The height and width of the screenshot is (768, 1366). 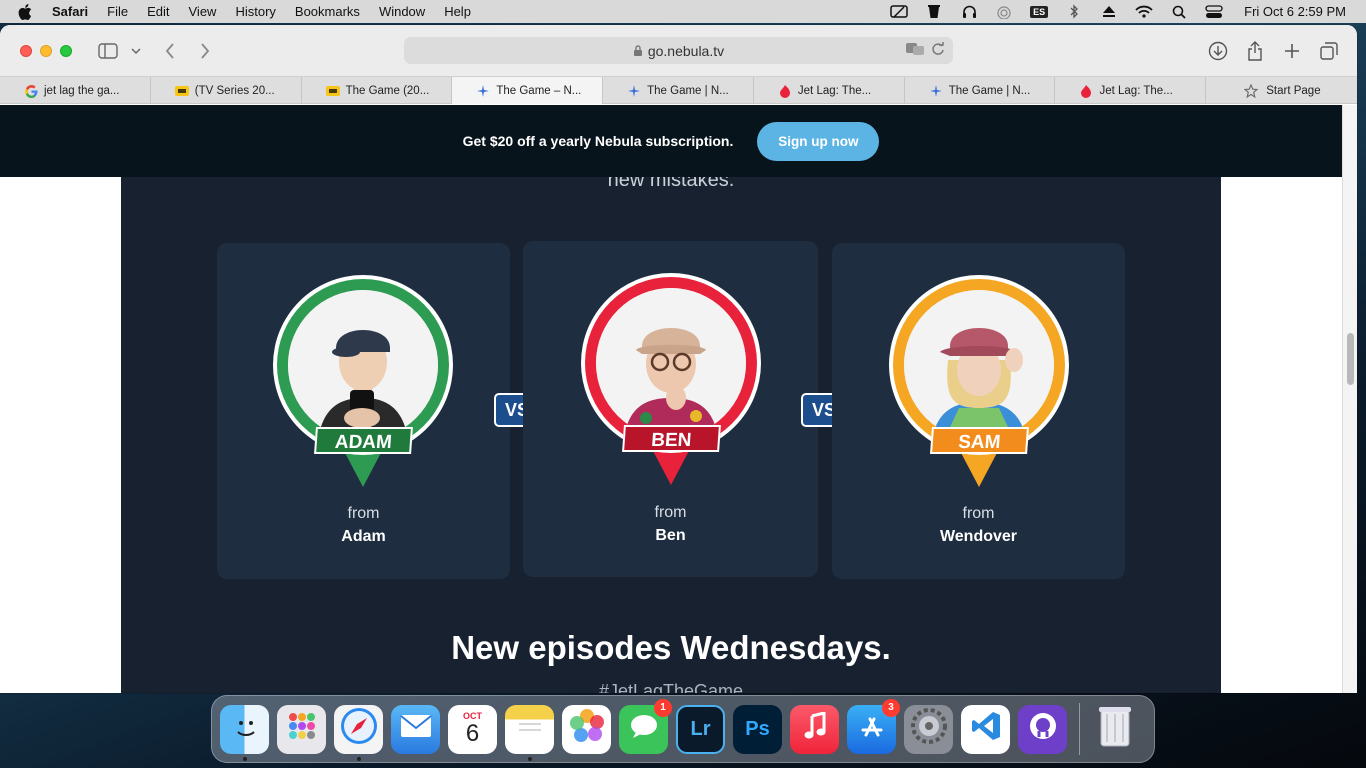 What do you see at coordinates (978, 537) in the screenshot?
I see `channel-name-wendover: Wendover` at bounding box center [978, 537].